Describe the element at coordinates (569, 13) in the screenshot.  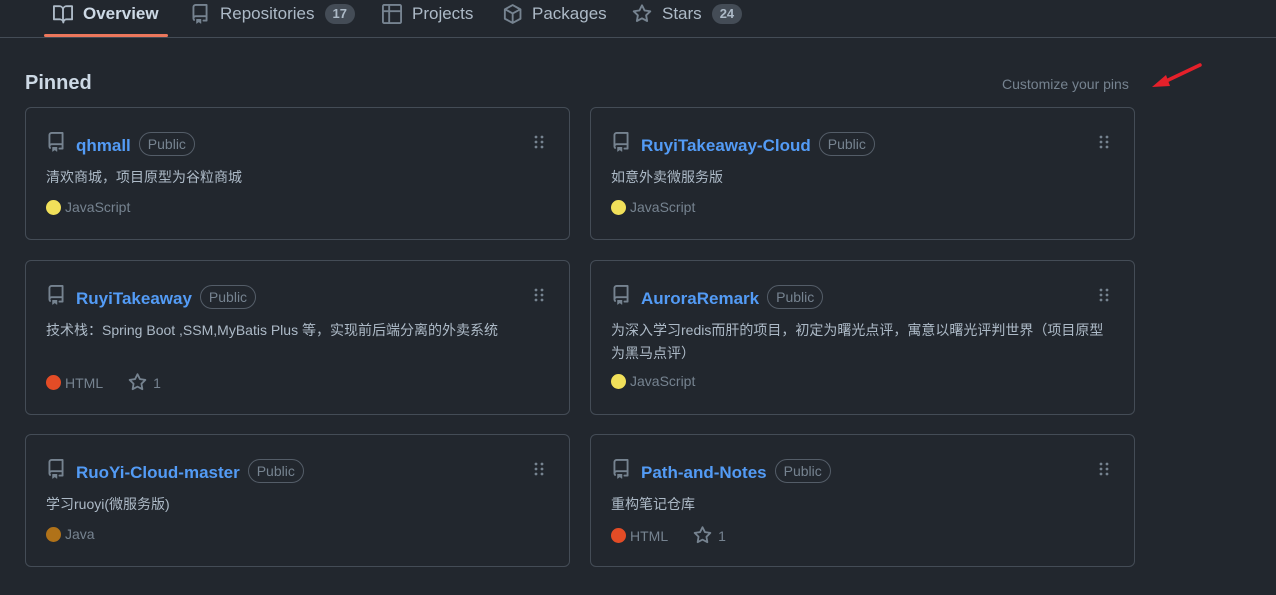
I see `tab-label: Packages` at that location.